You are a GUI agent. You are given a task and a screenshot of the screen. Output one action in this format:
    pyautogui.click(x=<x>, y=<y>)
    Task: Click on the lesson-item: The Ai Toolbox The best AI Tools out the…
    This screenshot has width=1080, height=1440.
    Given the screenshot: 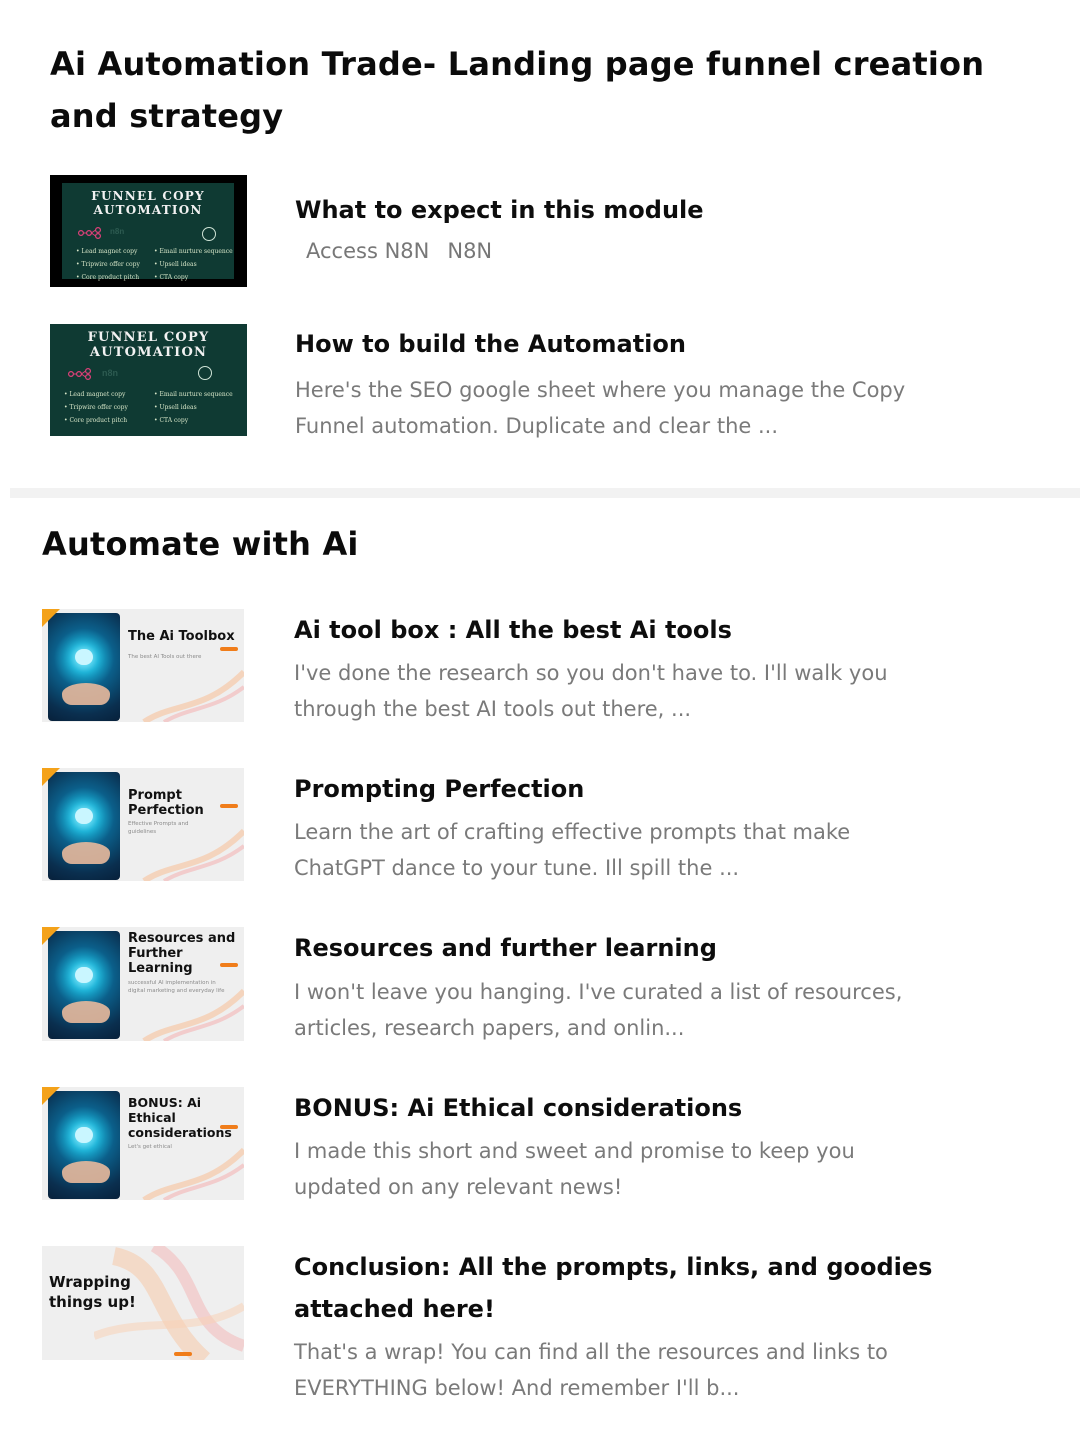 What is the action you would take?
    pyautogui.click(x=540, y=674)
    